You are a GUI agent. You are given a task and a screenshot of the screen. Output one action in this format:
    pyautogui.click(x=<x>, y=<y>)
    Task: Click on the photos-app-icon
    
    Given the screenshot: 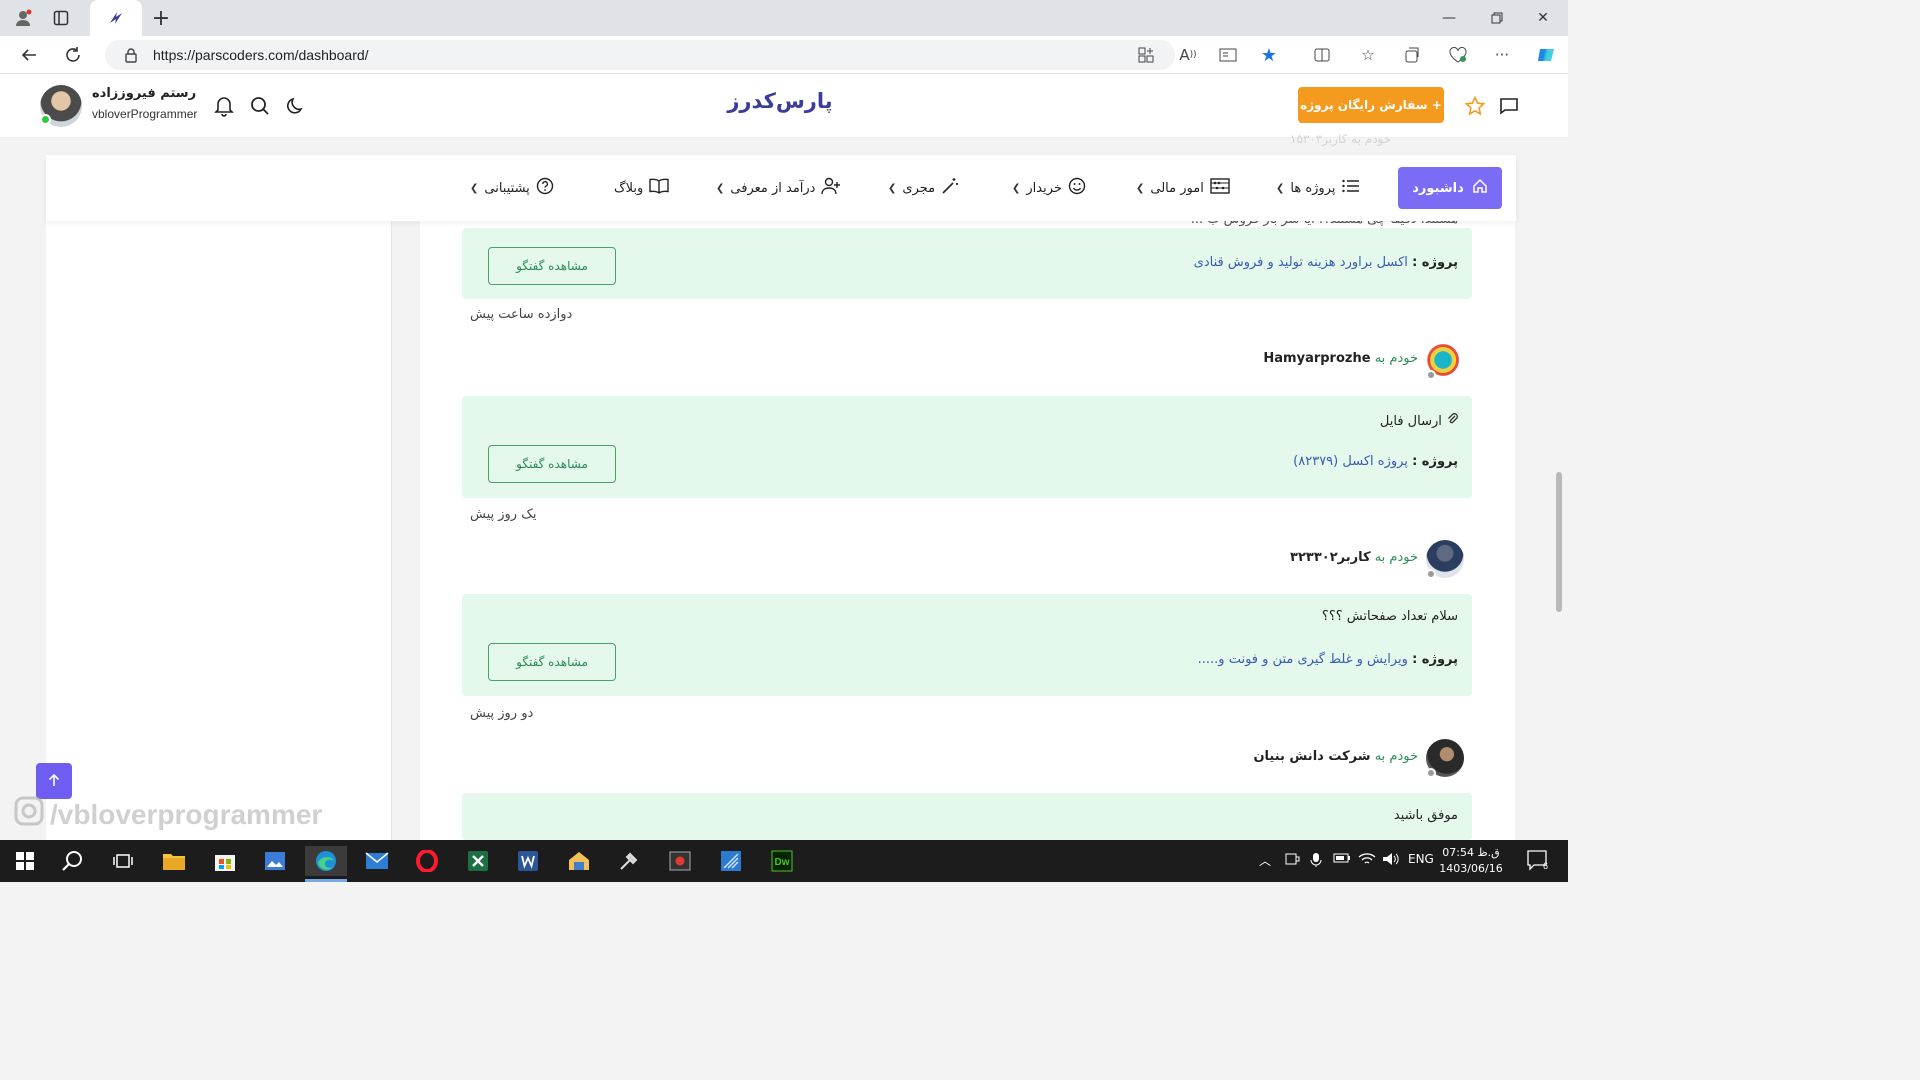 What is the action you would take?
    pyautogui.click(x=275, y=861)
    